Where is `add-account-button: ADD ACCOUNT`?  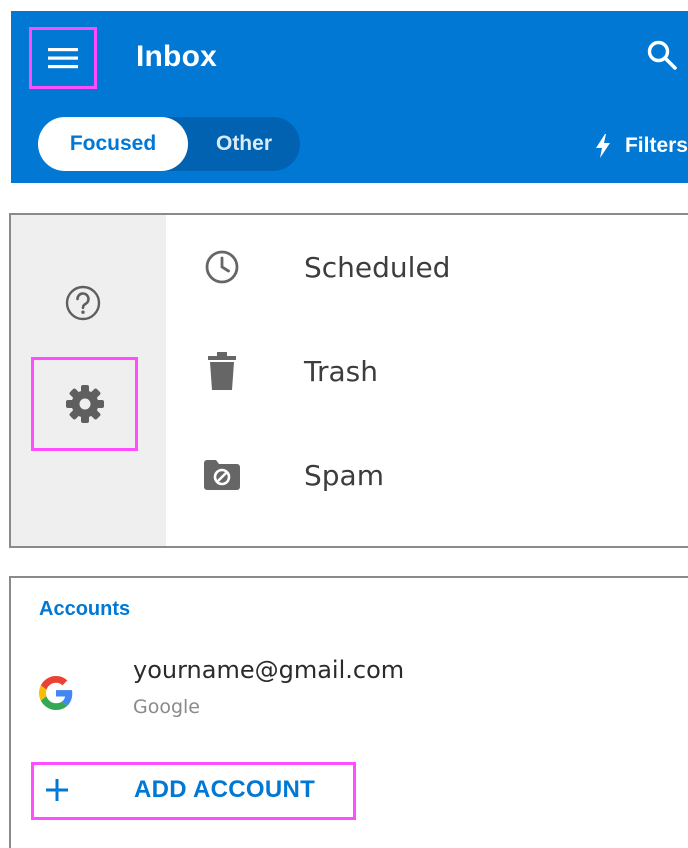
add-account-button: ADD ACCOUNT is located at coordinates (193, 791).